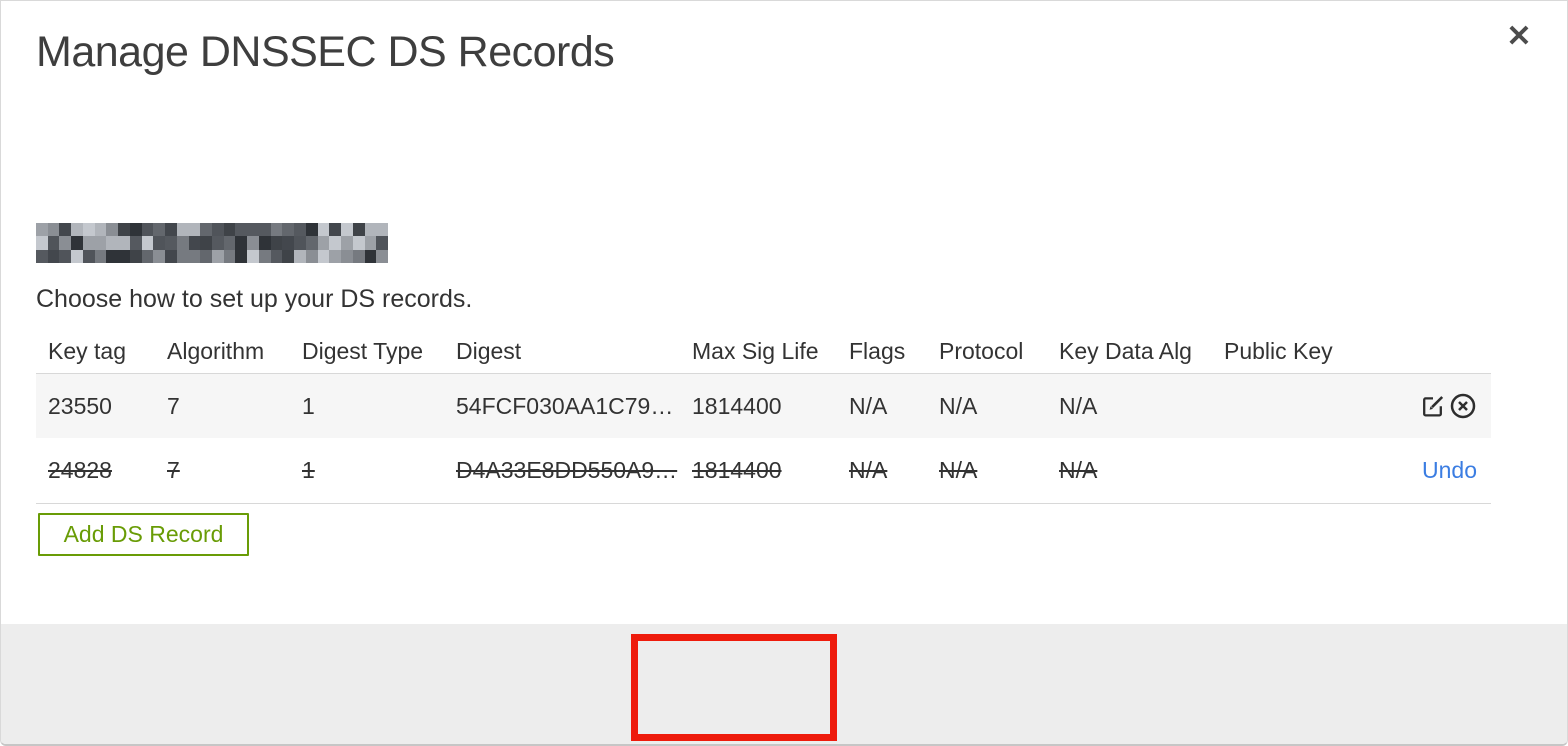  I want to click on cell-key-tag: 24828, so click(80, 470).